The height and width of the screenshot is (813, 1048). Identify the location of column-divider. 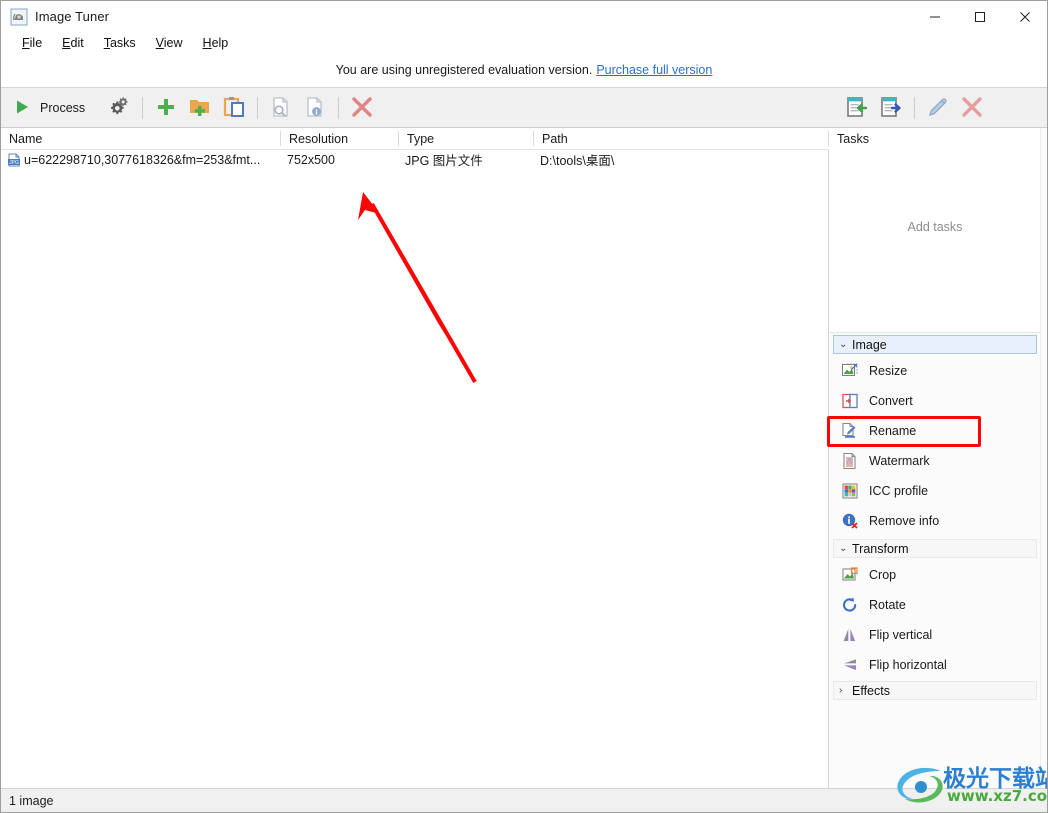
(828, 138).